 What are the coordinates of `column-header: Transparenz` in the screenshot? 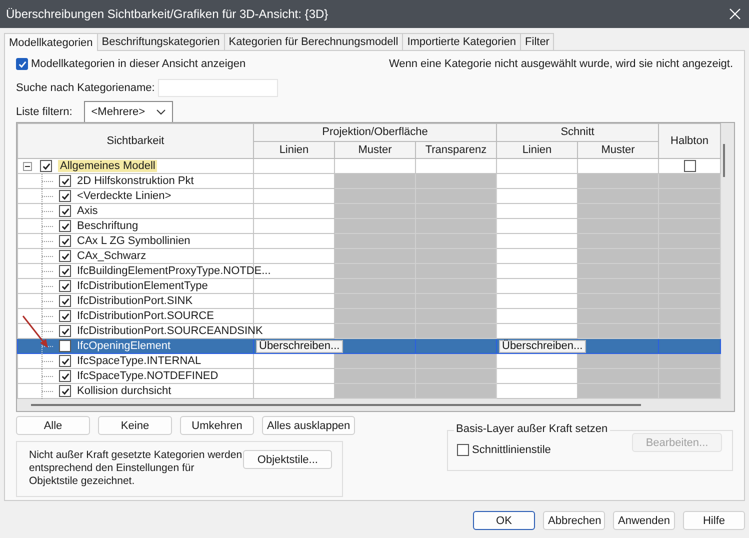 It's located at (456, 149).